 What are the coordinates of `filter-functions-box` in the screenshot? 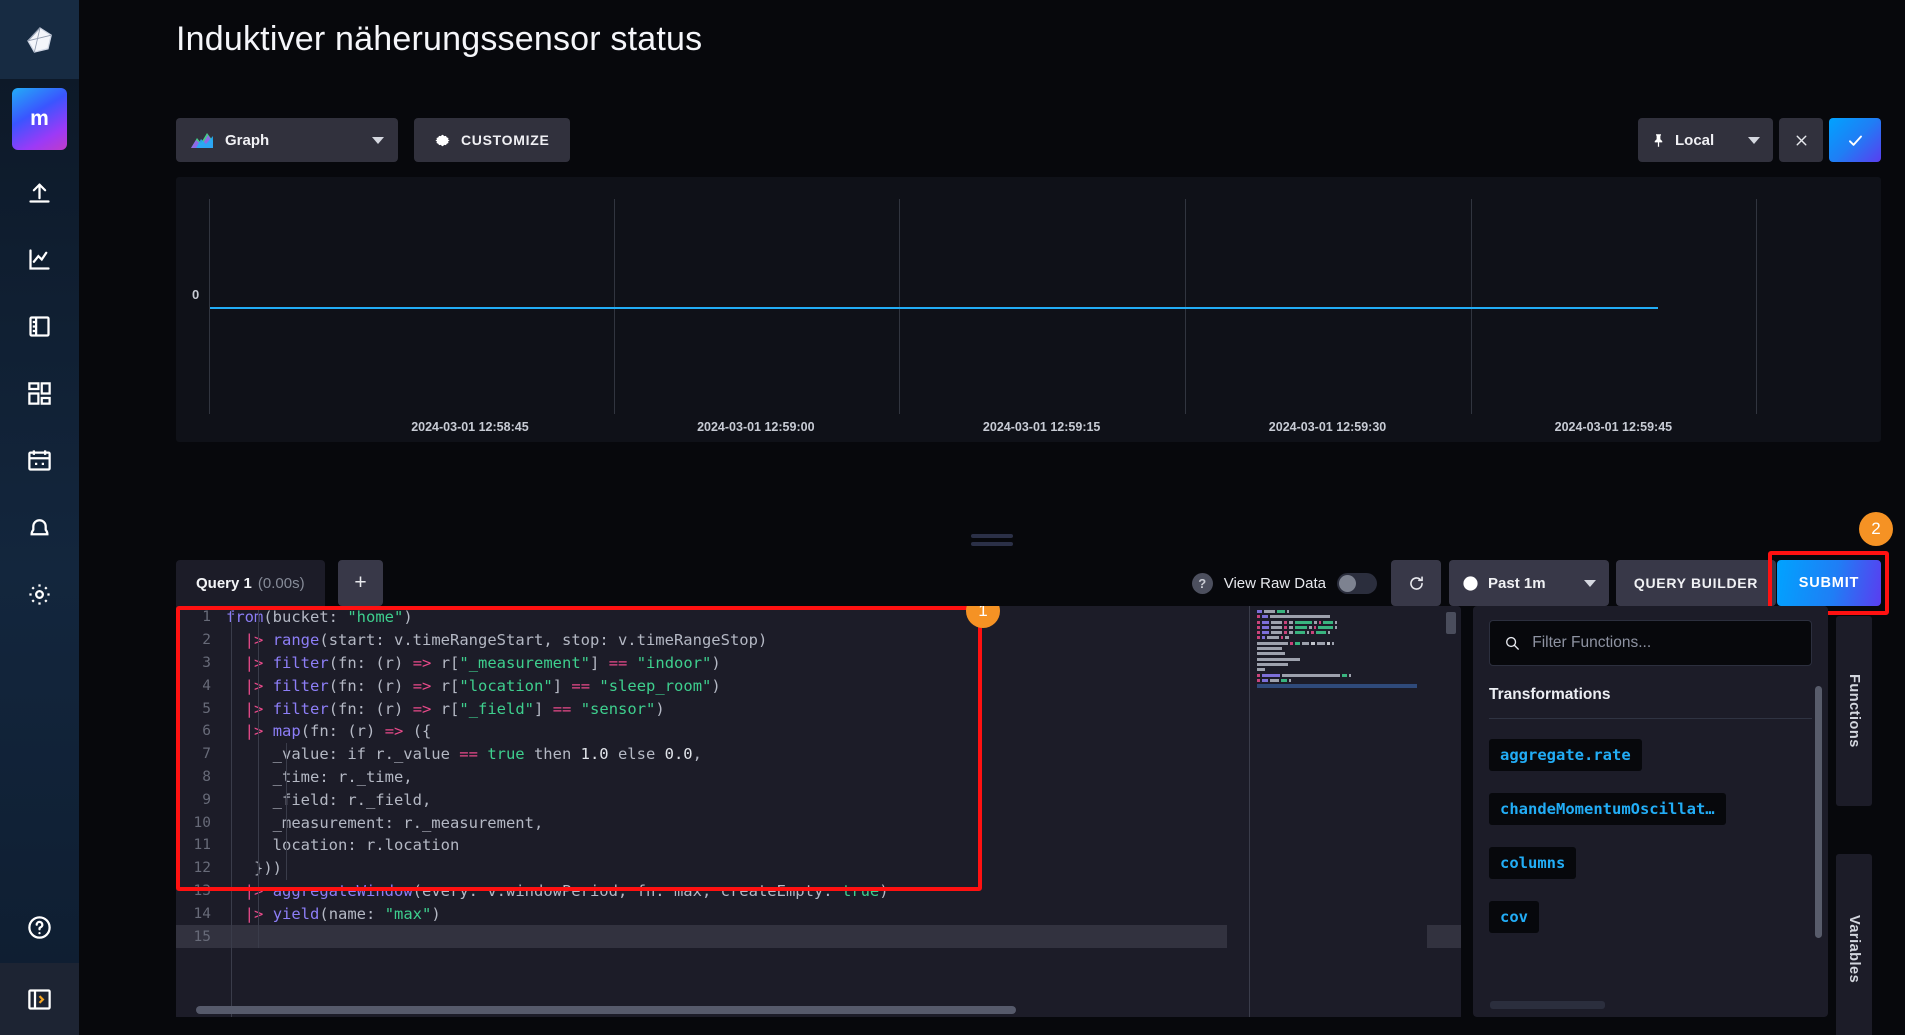 It's located at (1650, 643).